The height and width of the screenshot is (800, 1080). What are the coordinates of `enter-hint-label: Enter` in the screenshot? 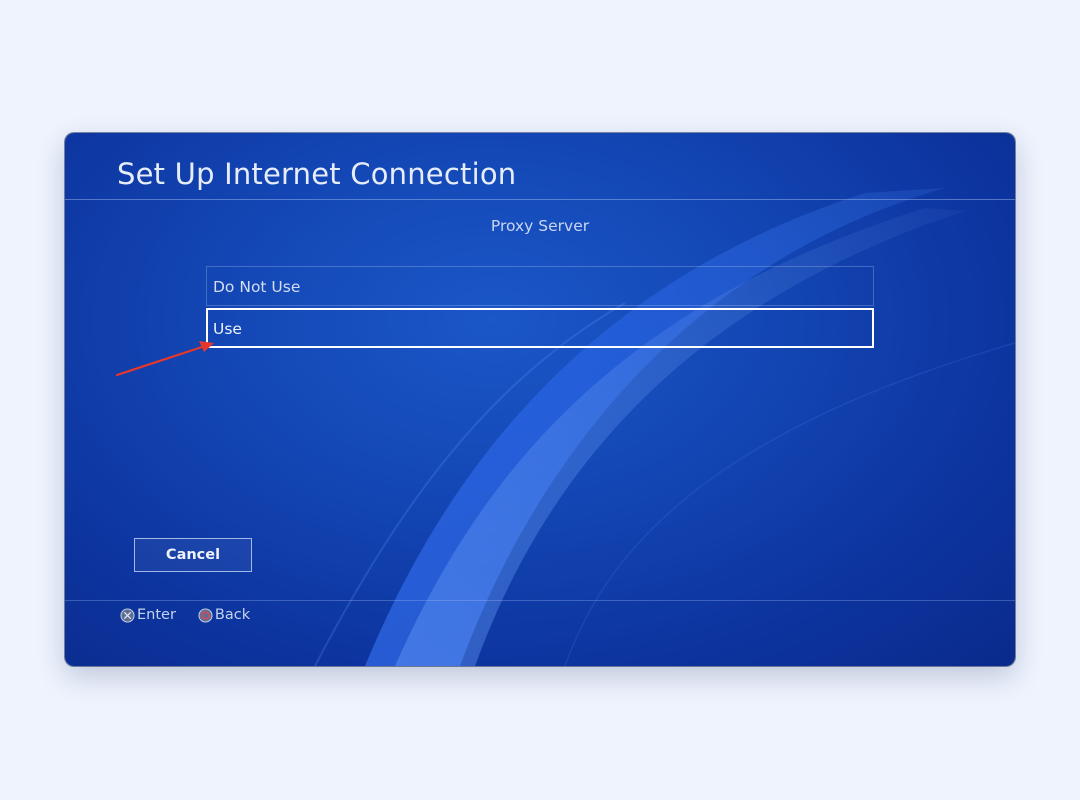 It's located at (156, 615).